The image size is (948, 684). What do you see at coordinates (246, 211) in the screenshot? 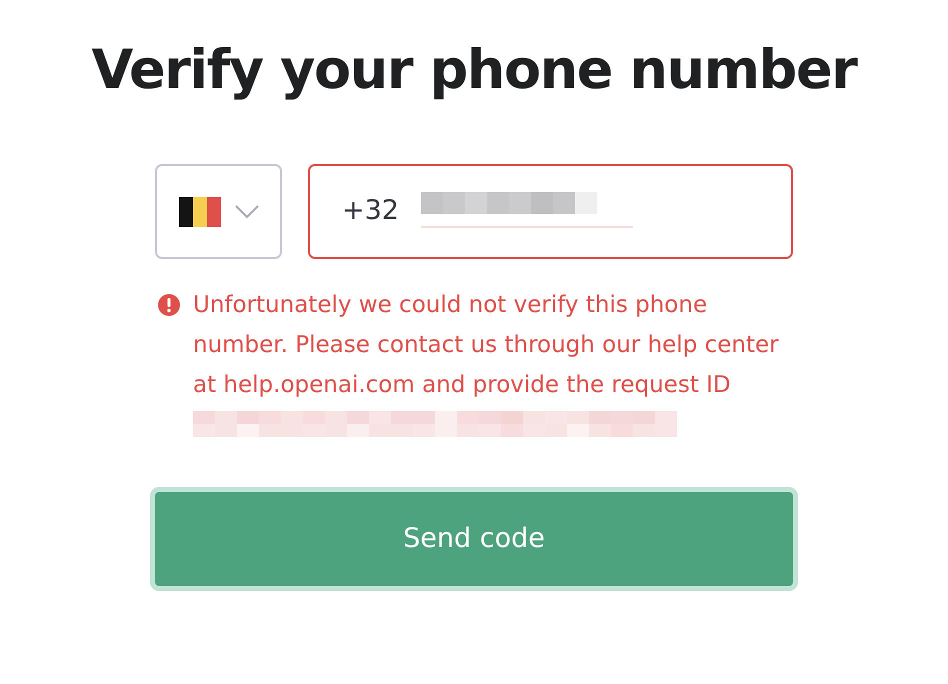
I see `chevron-down-icon` at bounding box center [246, 211].